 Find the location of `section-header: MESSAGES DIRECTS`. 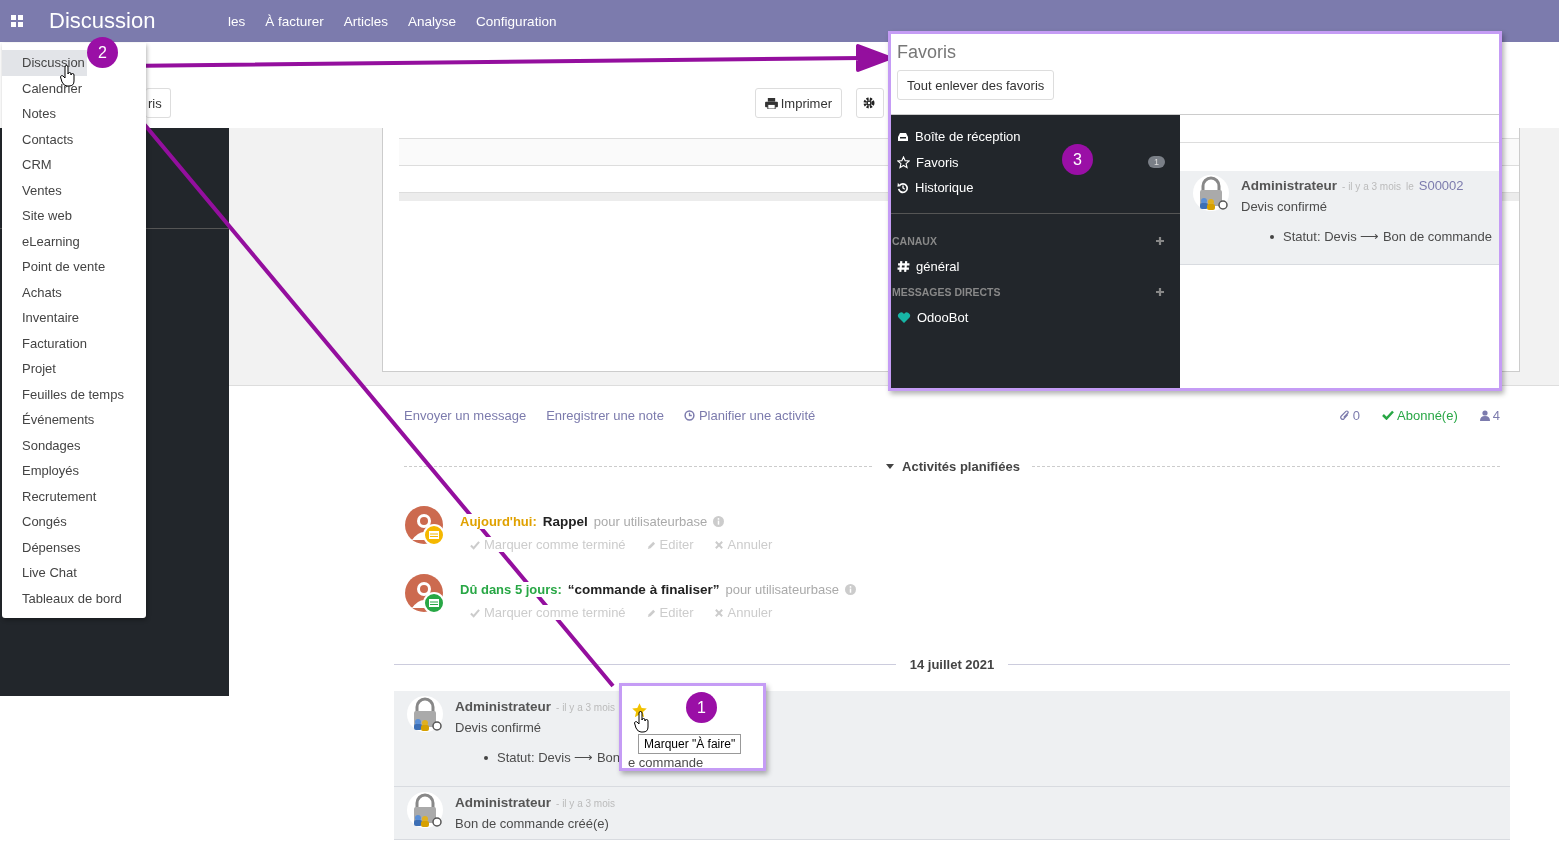

section-header: MESSAGES DIRECTS is located at coordinates (946, 292).